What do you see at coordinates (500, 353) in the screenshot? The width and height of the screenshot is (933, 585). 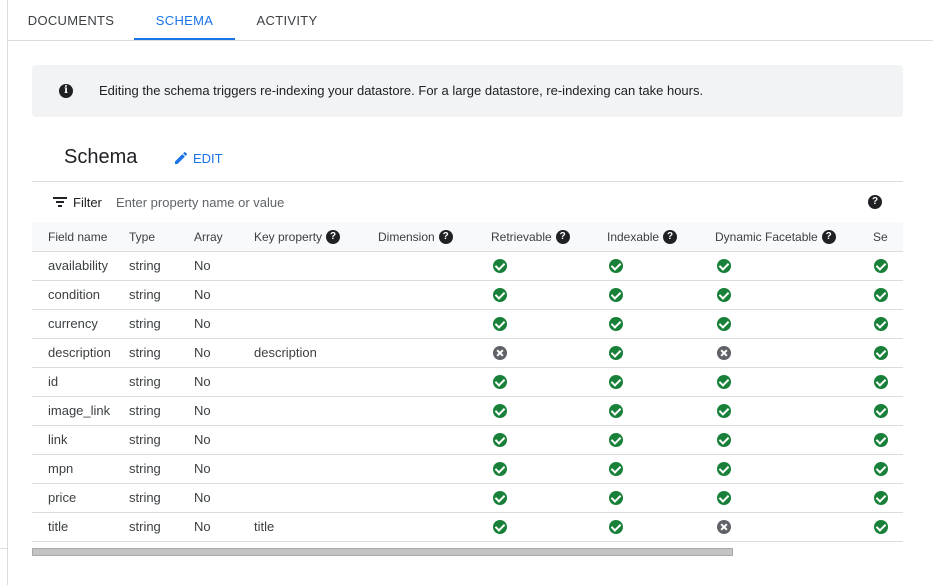 I see `cancel-circle-icon` at bounding box center [500, 353].